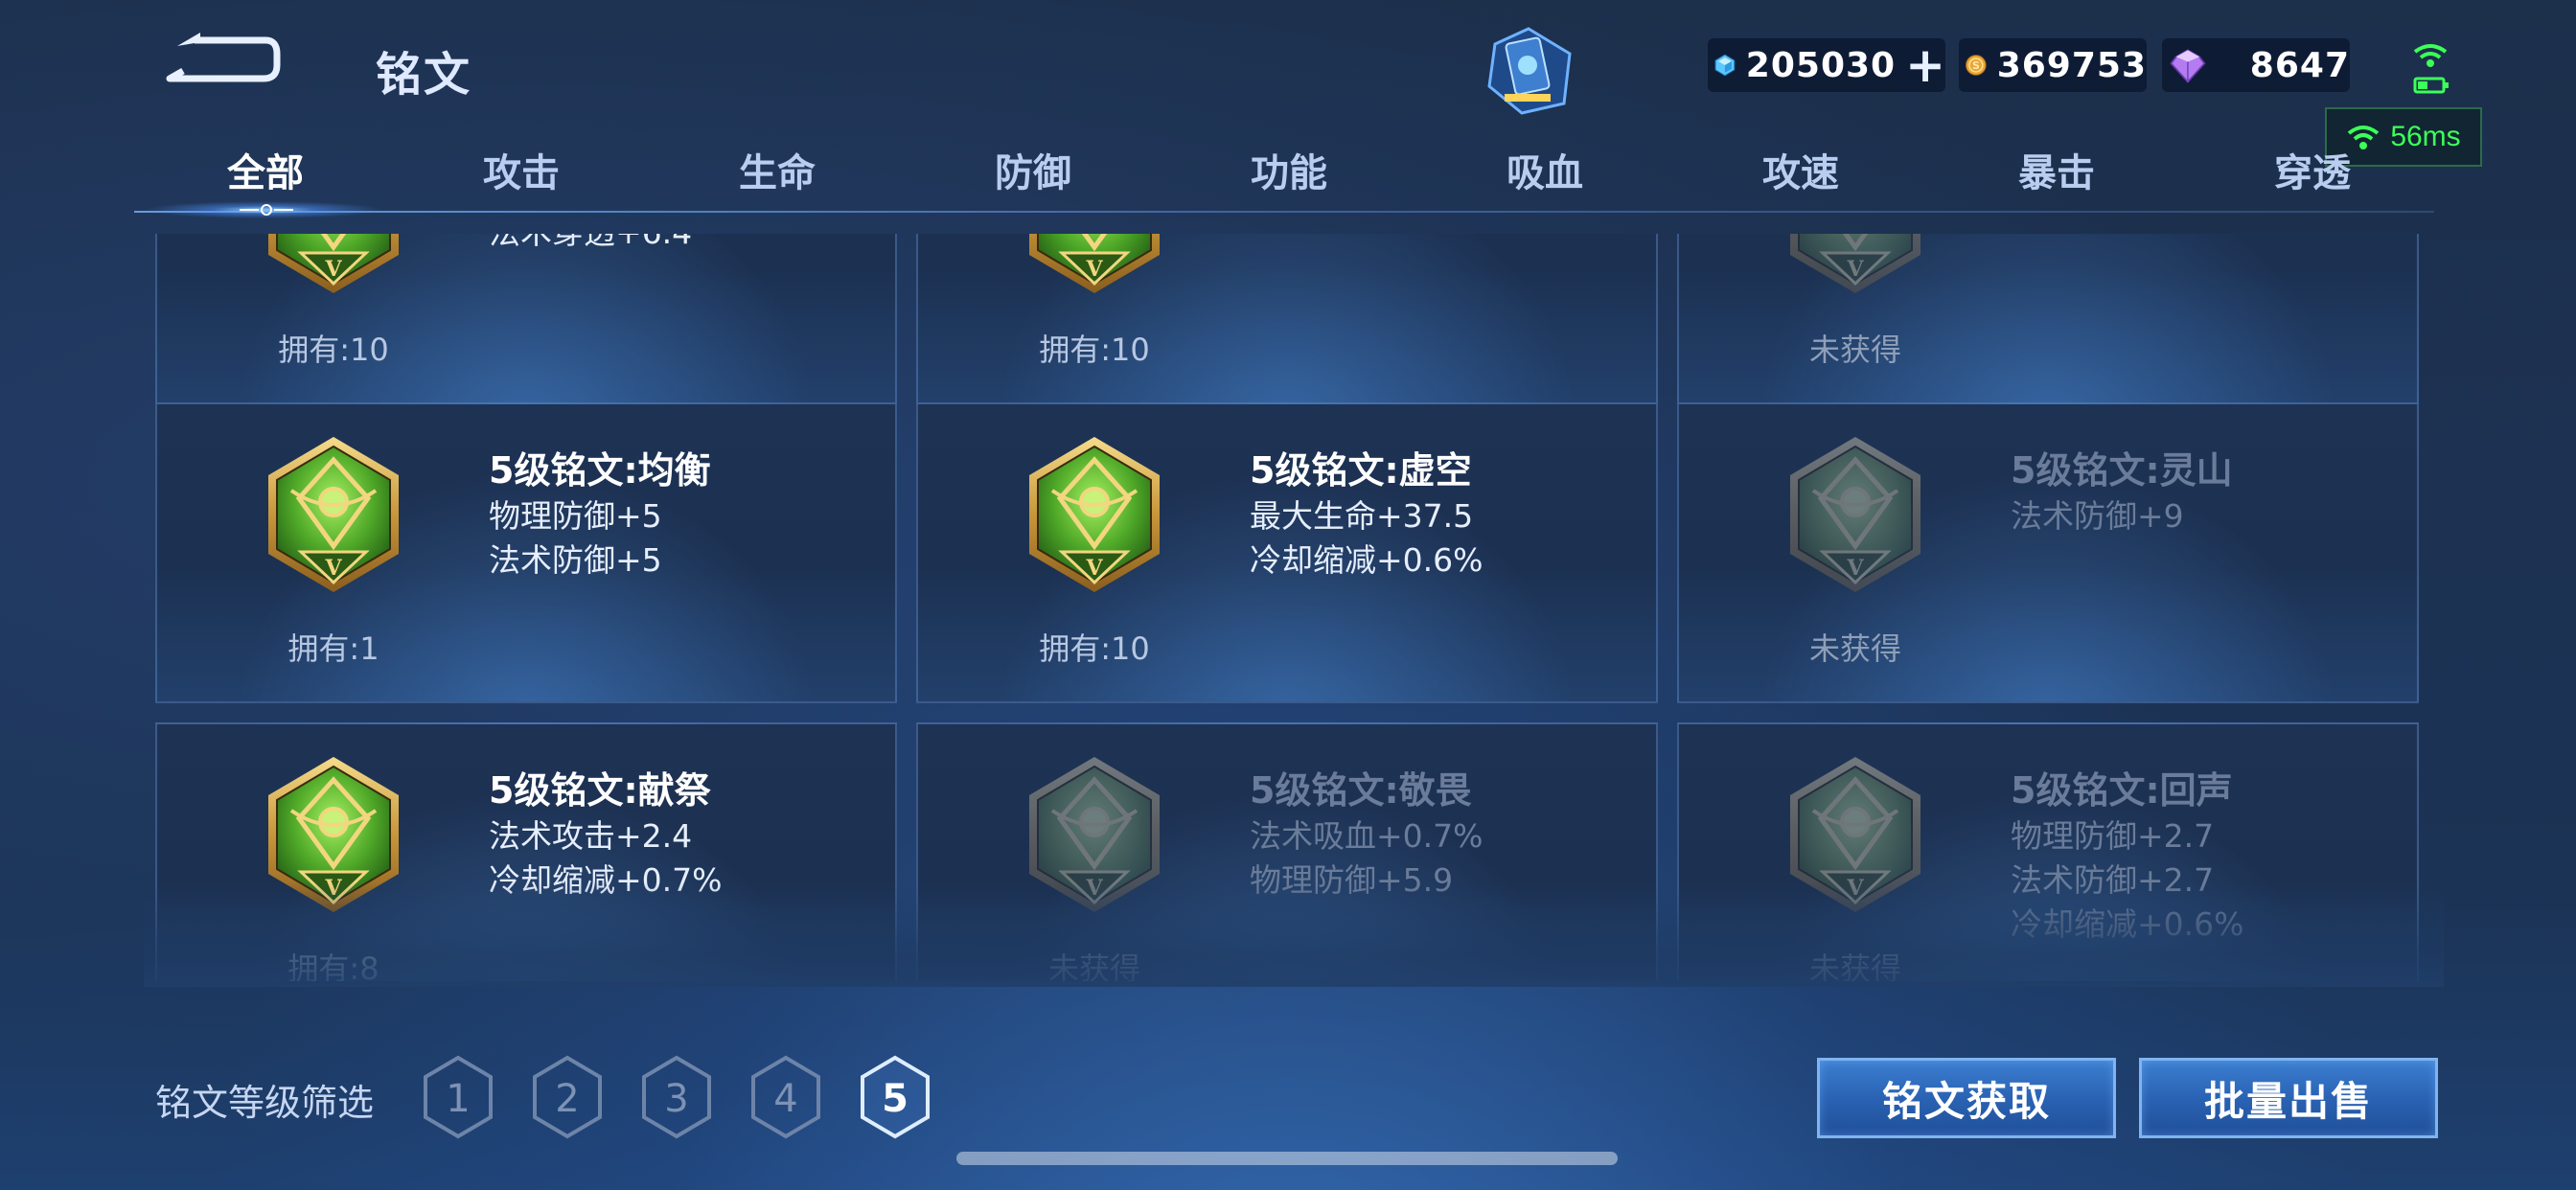 The width and height of the screenshot is (2576, 1190). Describe the element at coordinates (1362, 516) in the screenshot. I see `inscription-stat: 最大生命+37.5` at that location.